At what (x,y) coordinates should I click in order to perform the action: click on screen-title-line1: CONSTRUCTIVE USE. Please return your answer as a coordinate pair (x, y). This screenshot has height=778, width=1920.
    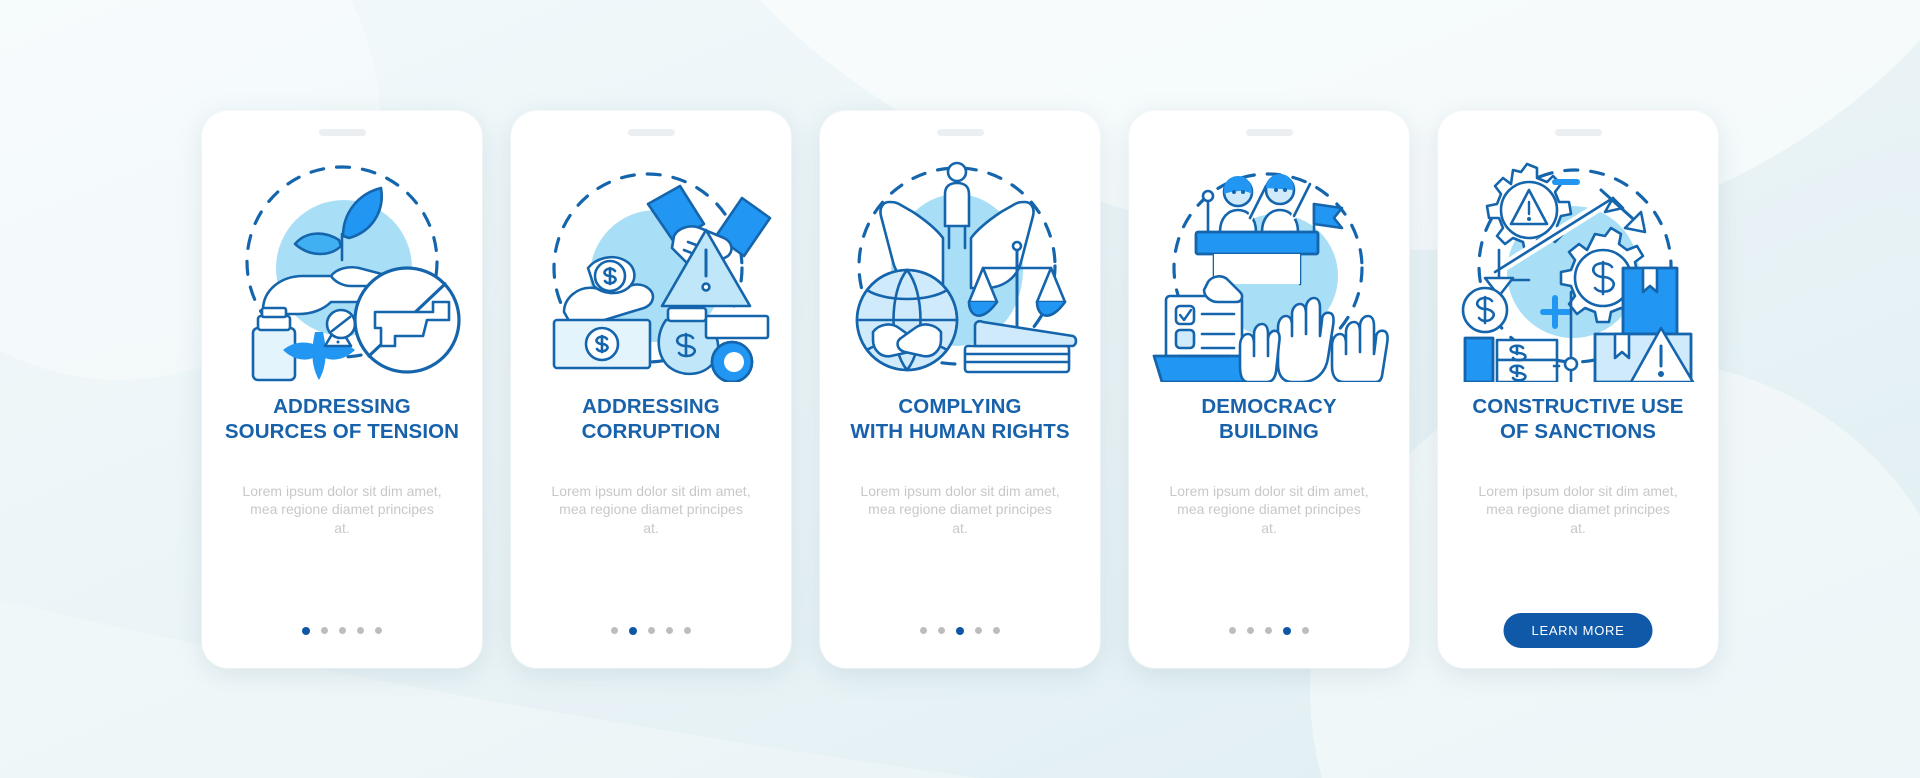
    Looking at the image, I should click on (1578, 406).